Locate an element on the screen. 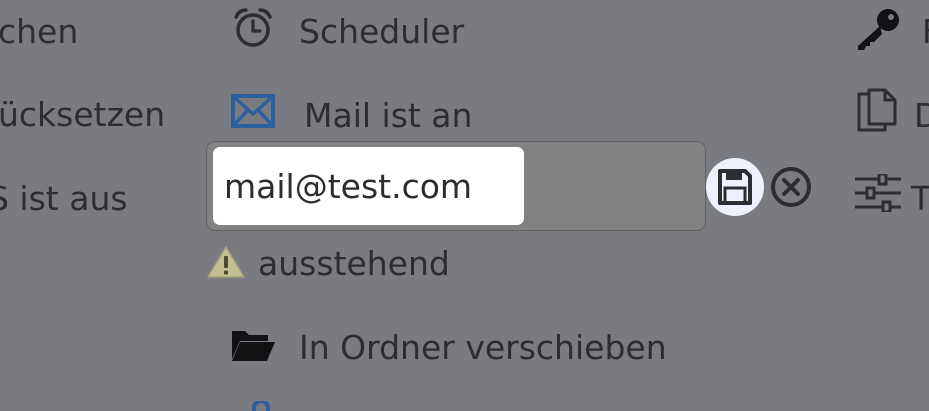  warning-triangle-icon is located at coordinates (226, 262).